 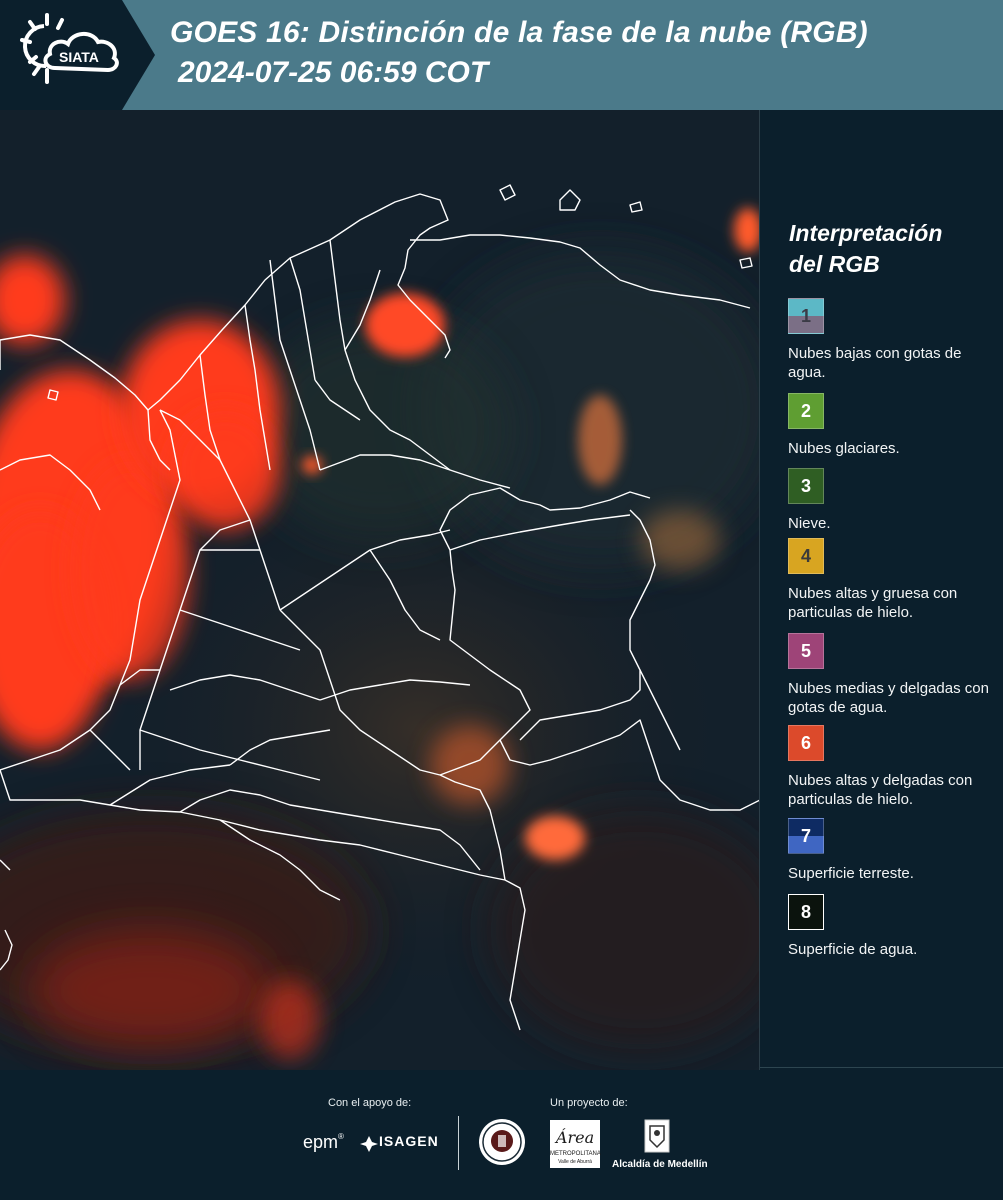 I want to click on legend-label-3: Nieve., so click(x=809, y=523).